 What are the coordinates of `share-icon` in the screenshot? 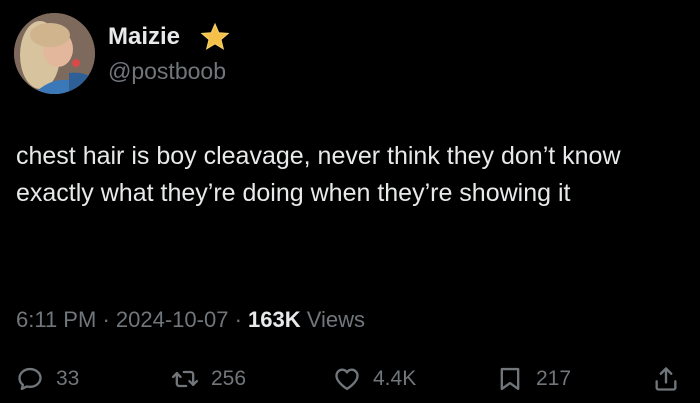 It's located at (666, 379).